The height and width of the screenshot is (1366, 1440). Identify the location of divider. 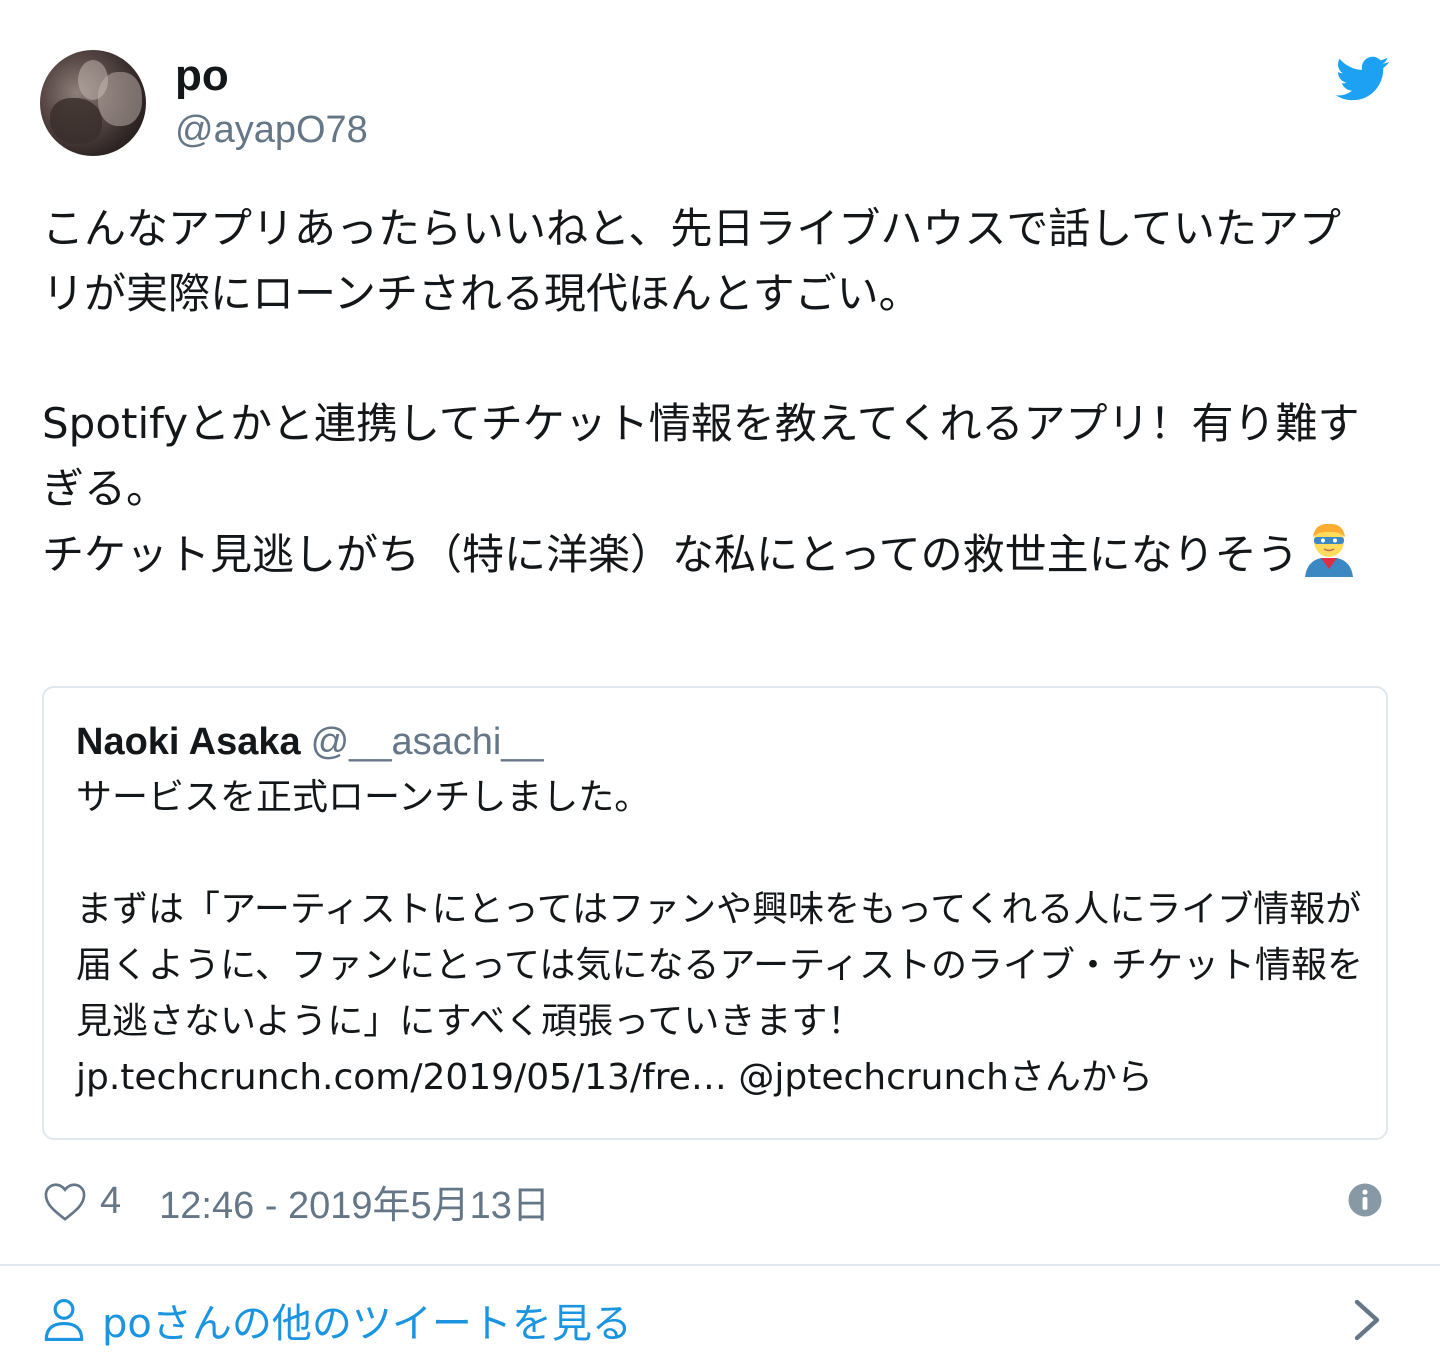
(720, 1265).